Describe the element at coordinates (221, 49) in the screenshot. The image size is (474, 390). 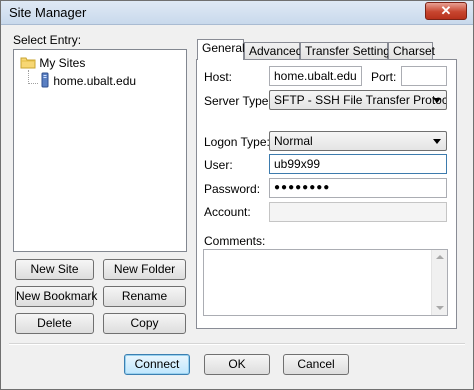
I see `tab-general: General` at that location.